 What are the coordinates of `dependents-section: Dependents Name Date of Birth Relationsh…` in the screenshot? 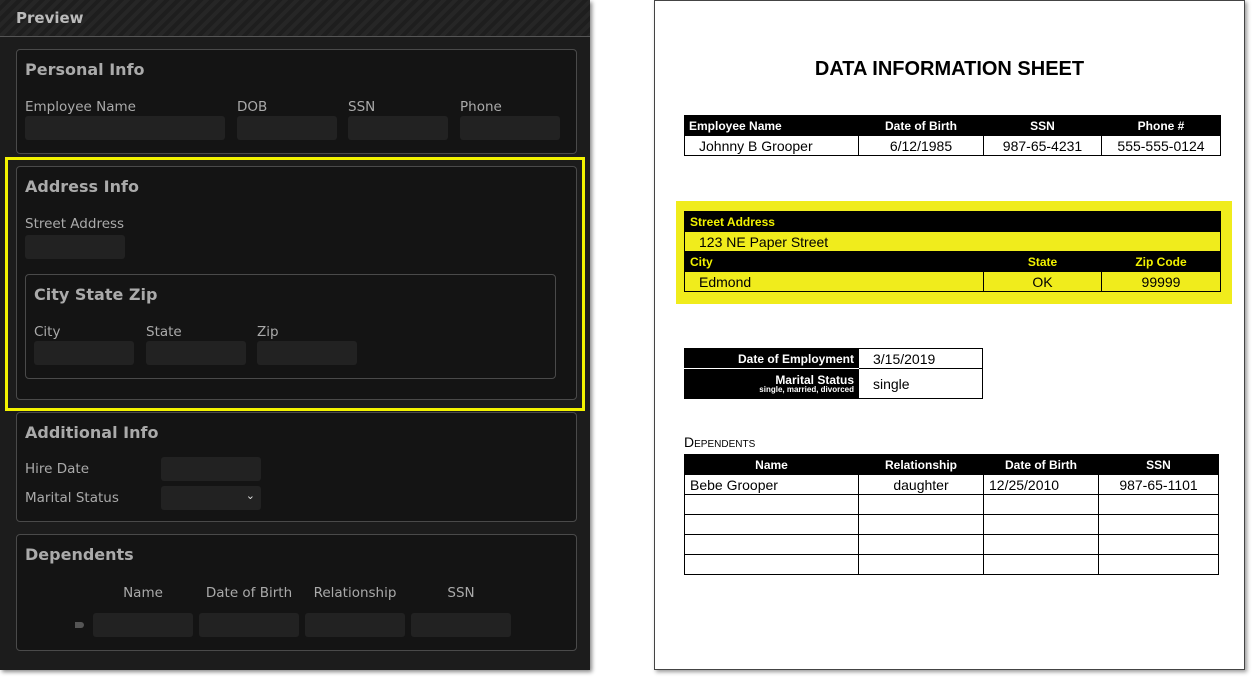 It's located at (296, 592).